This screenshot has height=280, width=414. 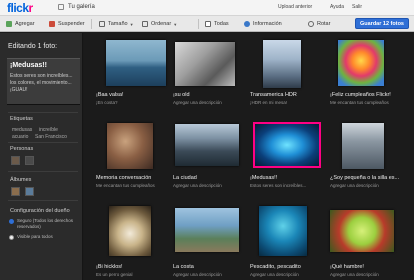 What do you see at coordinates (247, 24) in the screenshot?
I see `info-icon` at bounding box center [247, 24].